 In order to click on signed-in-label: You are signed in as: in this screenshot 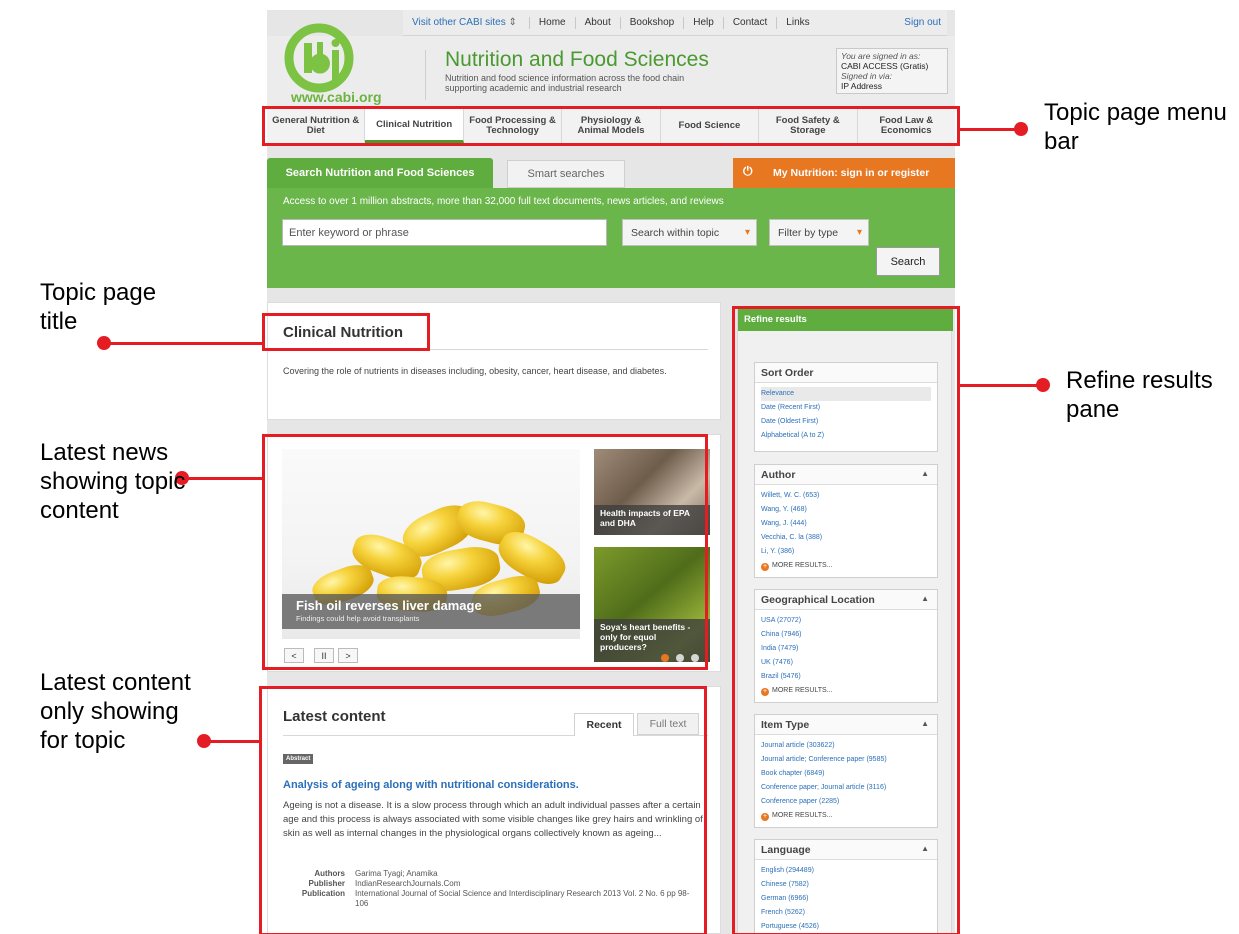, I will do `click(881, 56)`.